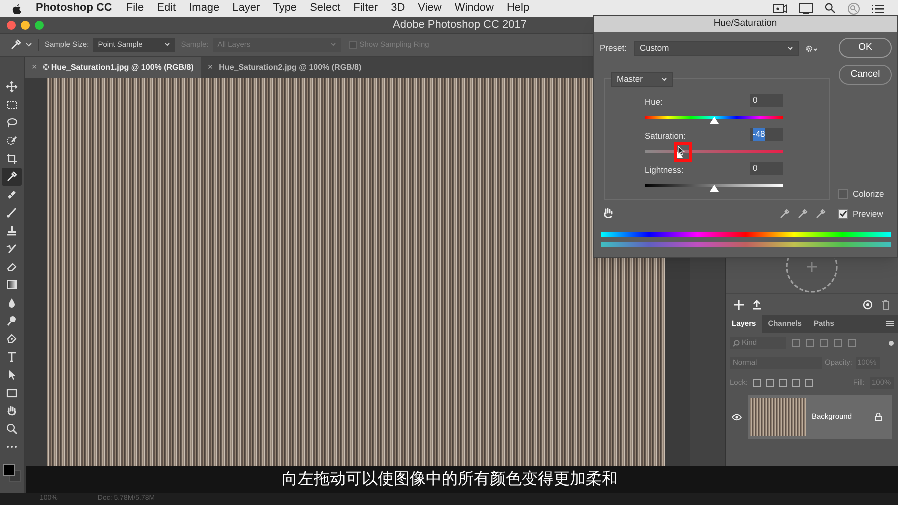 This screenshot has width=898, height=505. Describe the element at coordinates (325, 8) in the screenshot. I see `menu-item: Select` at that location.